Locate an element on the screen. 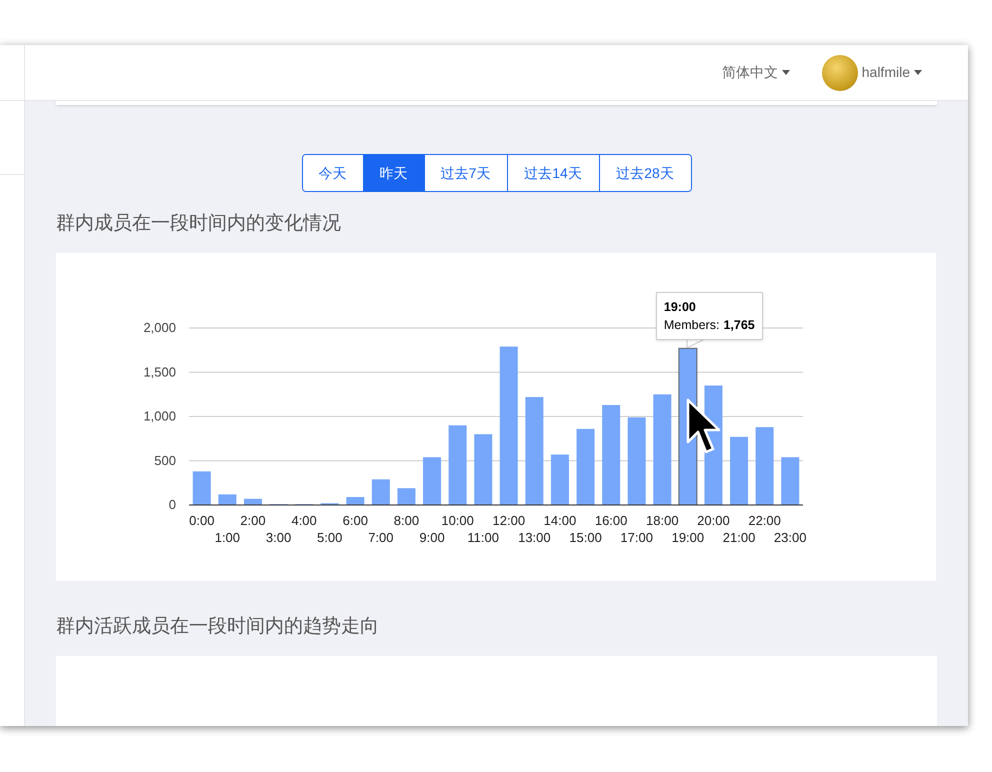 The image size is (992, 772). section-title: 群内成员在一段时间内的变化情况 is located at coordinates (199, 224).